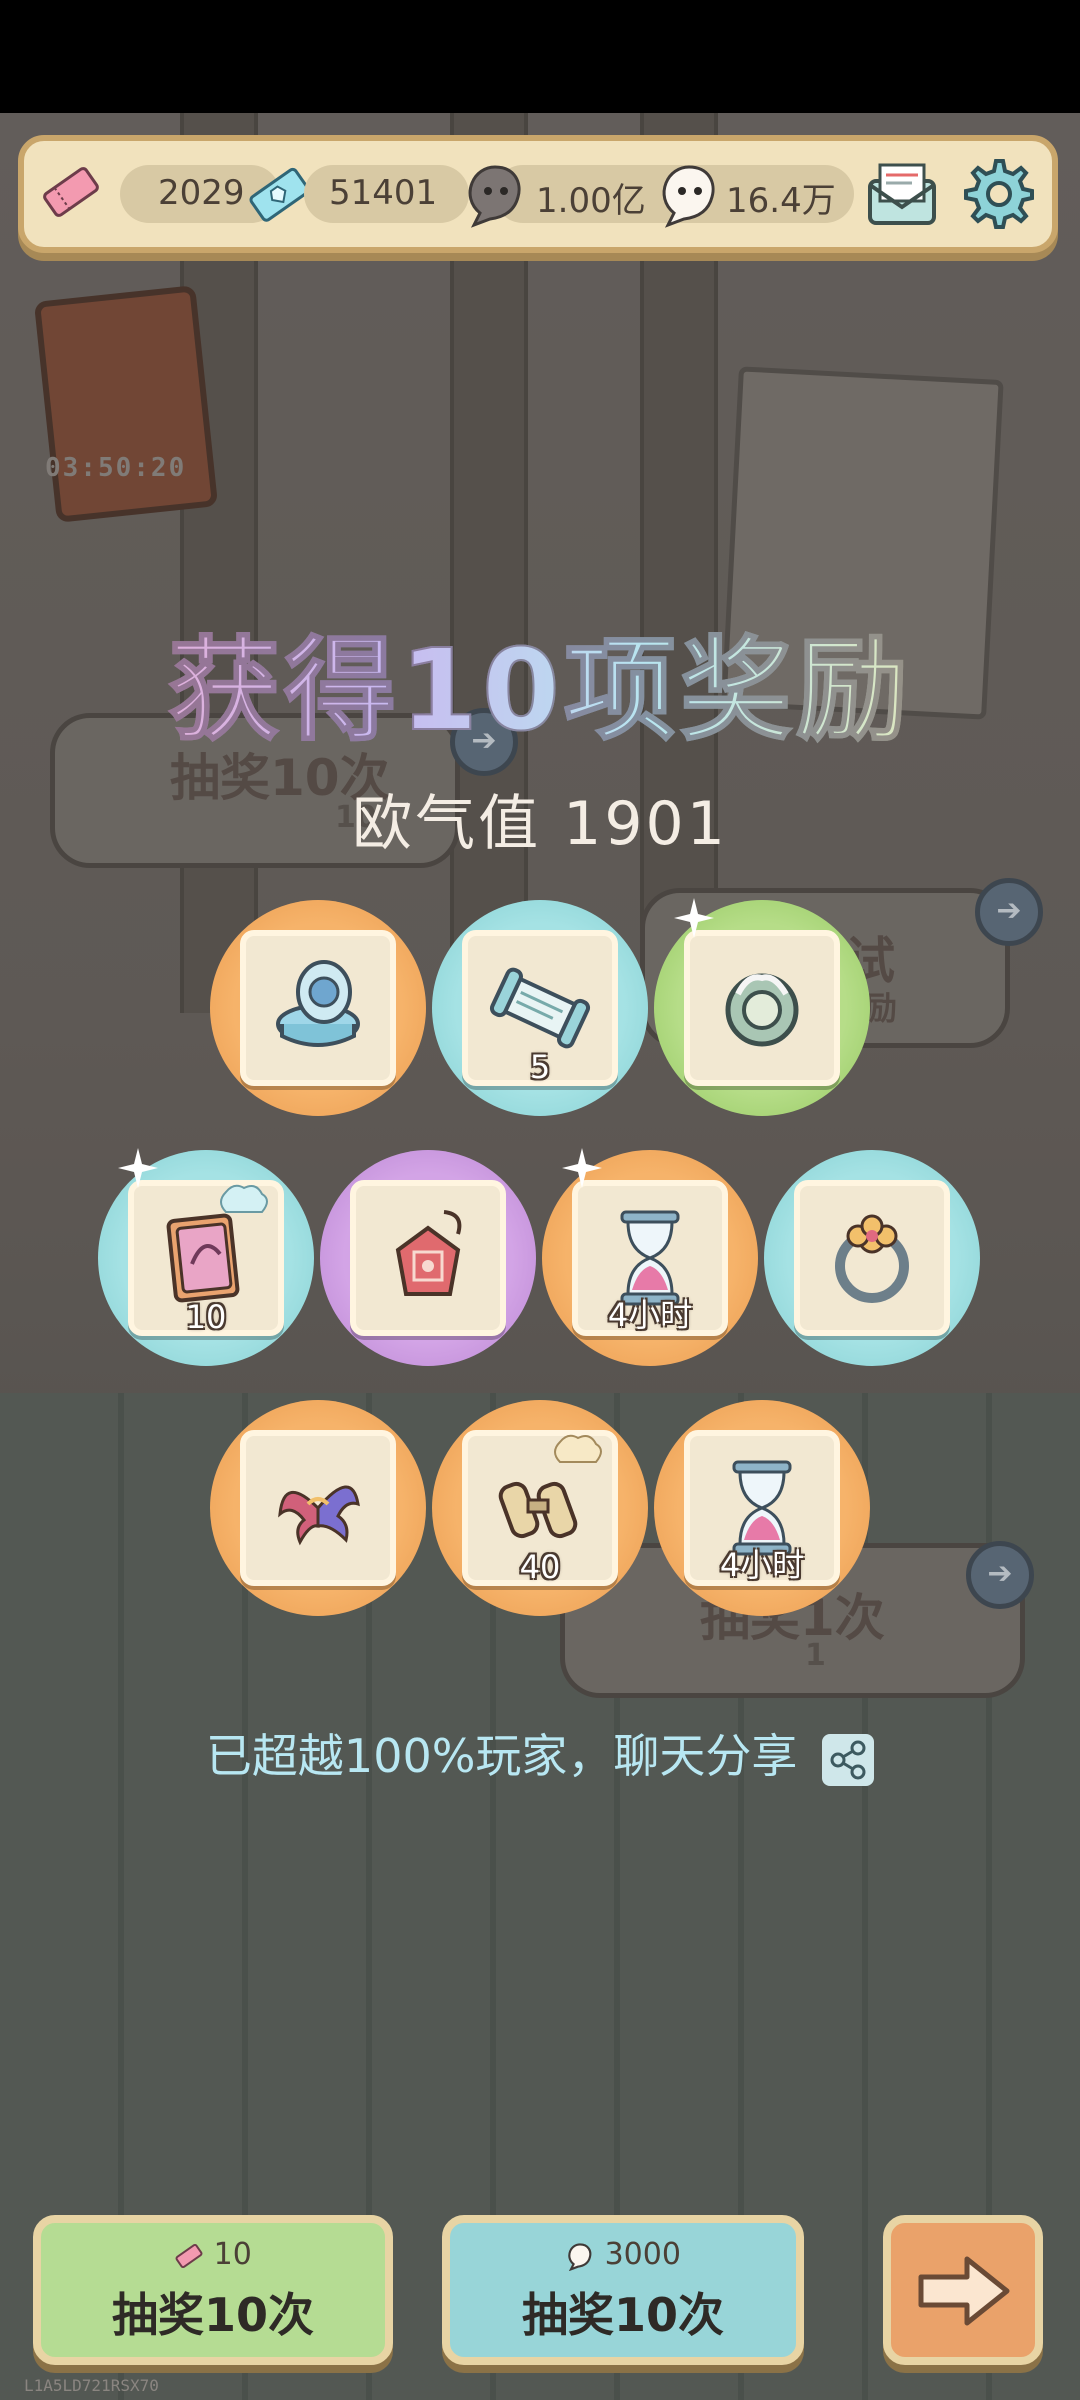 The height and width of the screenshot is (2400, 1080). I want to click on share-text: 已超越100%玩家，聊天分享, so click(501, 1756).